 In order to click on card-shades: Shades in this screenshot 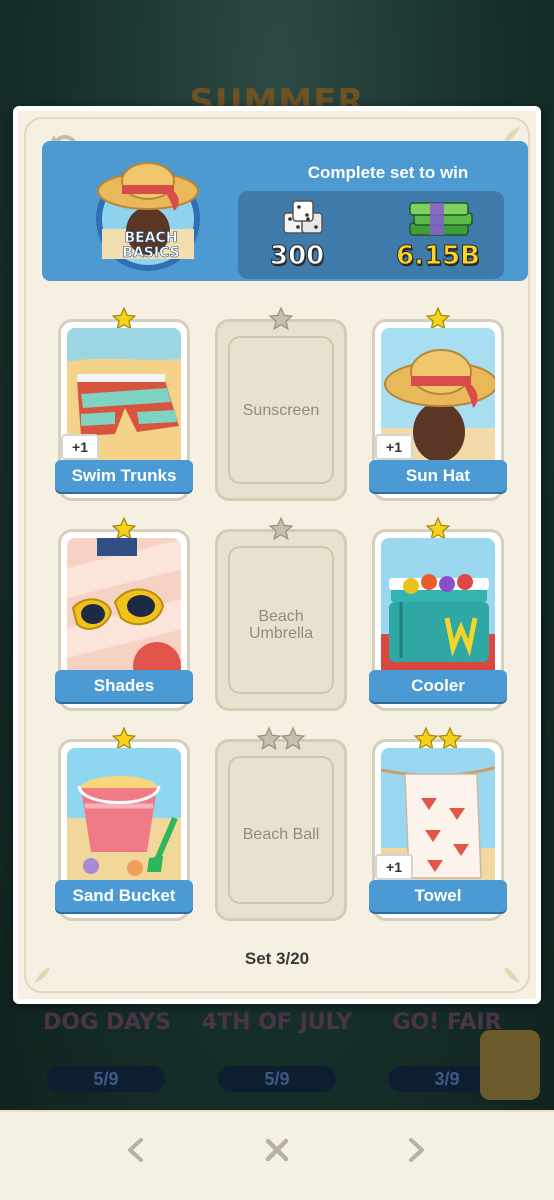, I will do `click(124, 613)`.